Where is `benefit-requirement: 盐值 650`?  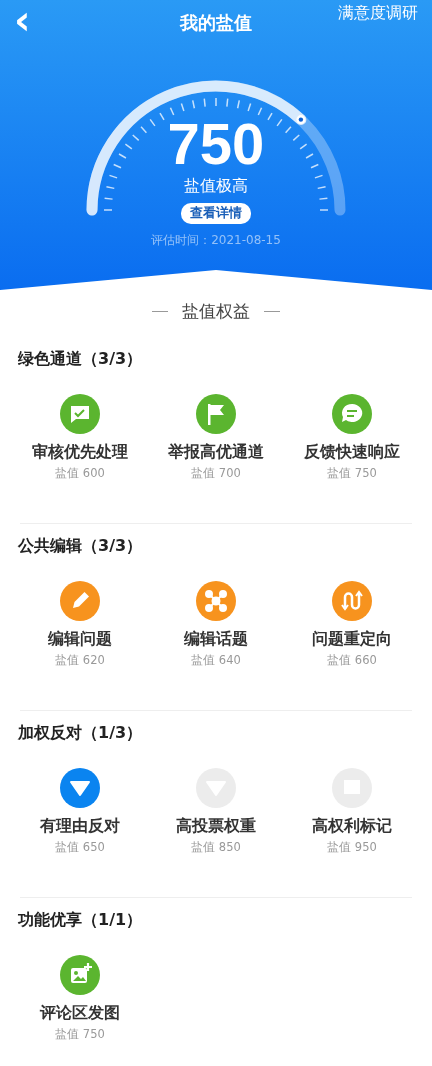
benefit-requirement: 盐值 650 is located at coordinates (80, 847).